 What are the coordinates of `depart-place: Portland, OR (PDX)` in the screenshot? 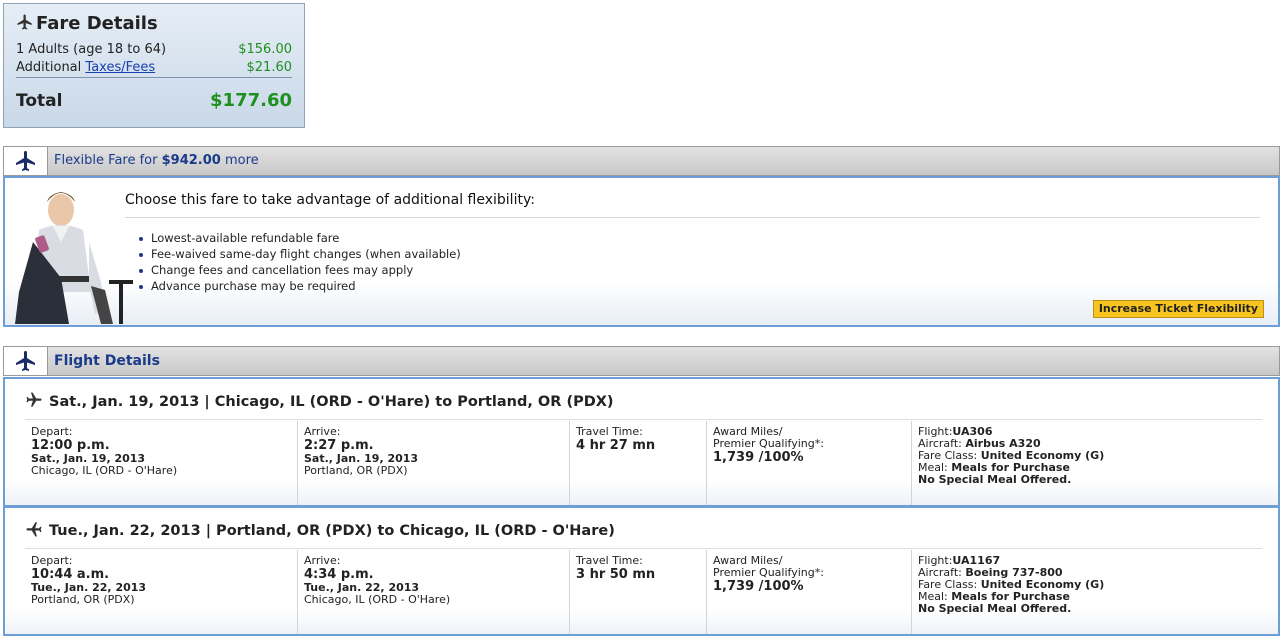 It's located at (83, 599).